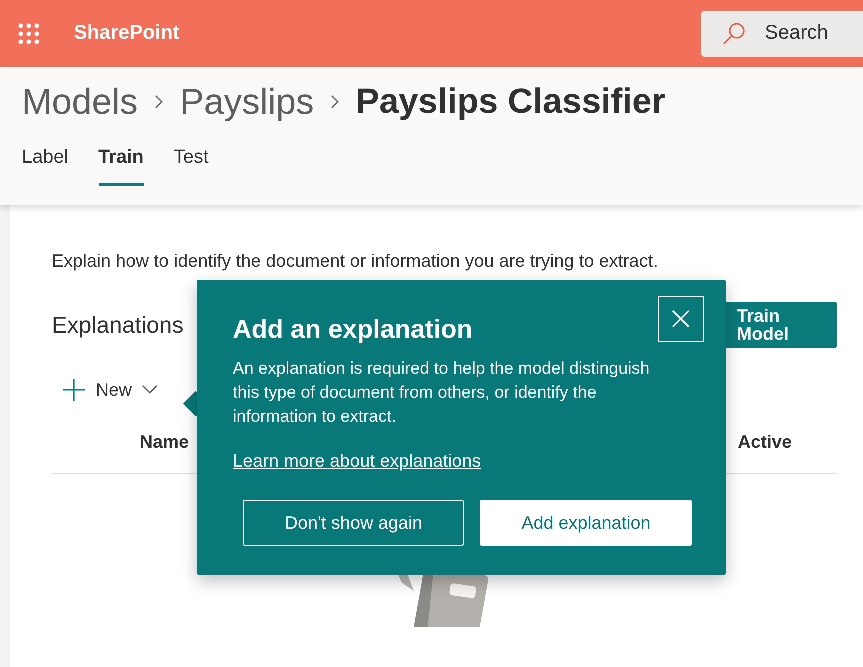  Describe the element at coordinates (353, 329) in the screenshot. I see `popup-title: Add an explanation` at that location.